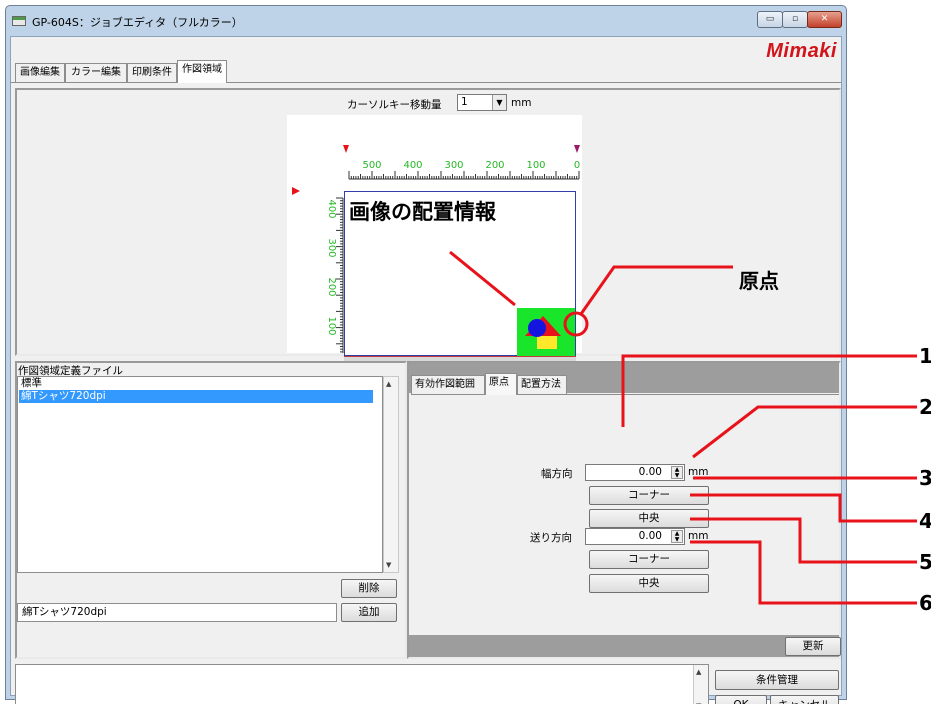 The image size is (931, 704). What do you see at coordinates (200, 474) in the screenshot?
I see `definition-file-list: 標準 綿Tシャツ720dpi` at bounding box center [200, 474].